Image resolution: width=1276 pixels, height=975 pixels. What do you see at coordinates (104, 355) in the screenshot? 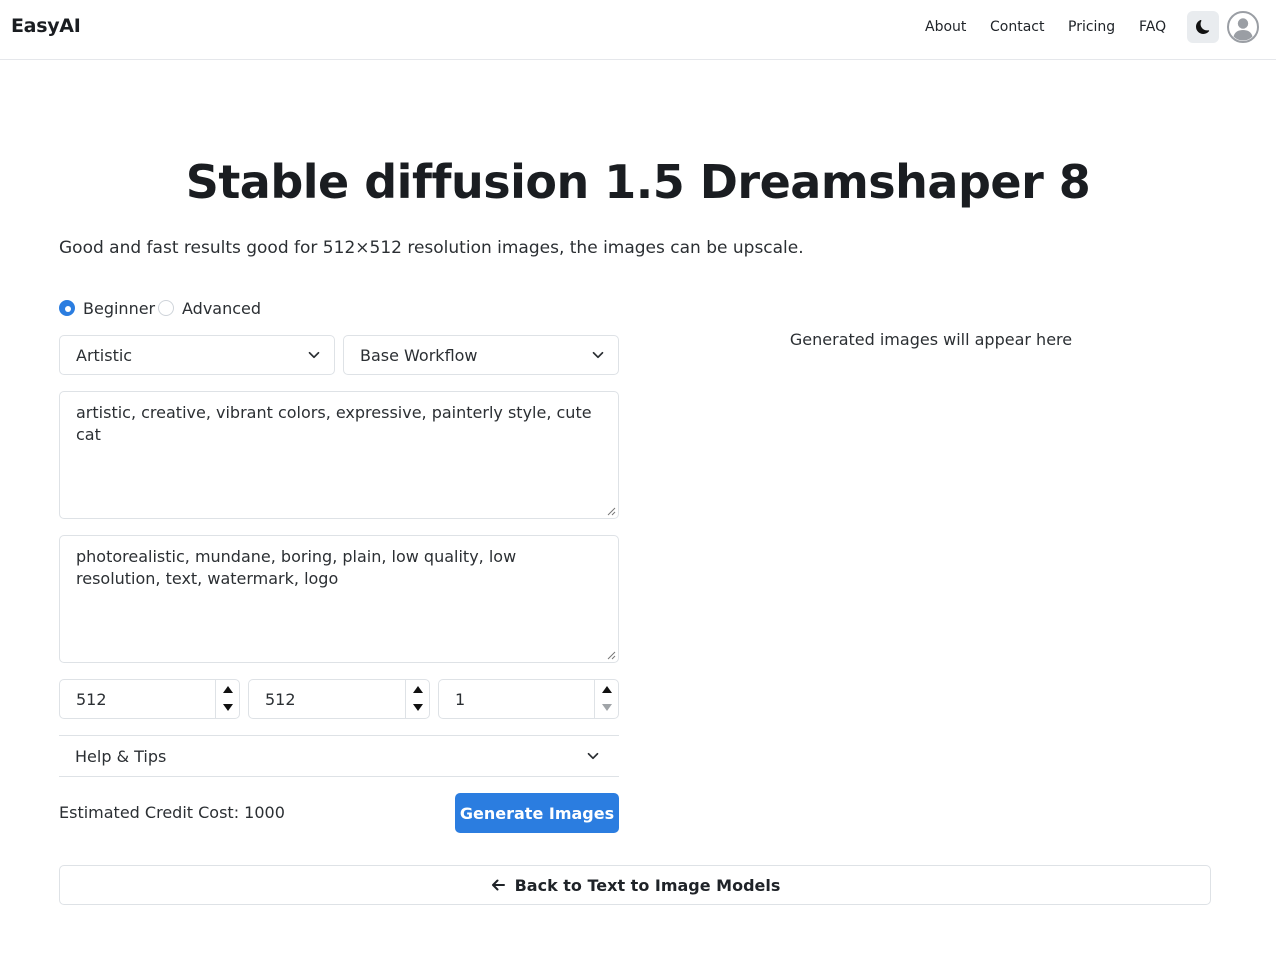
I see `style-select-value: Artistic` at bounding box center [104, 355].